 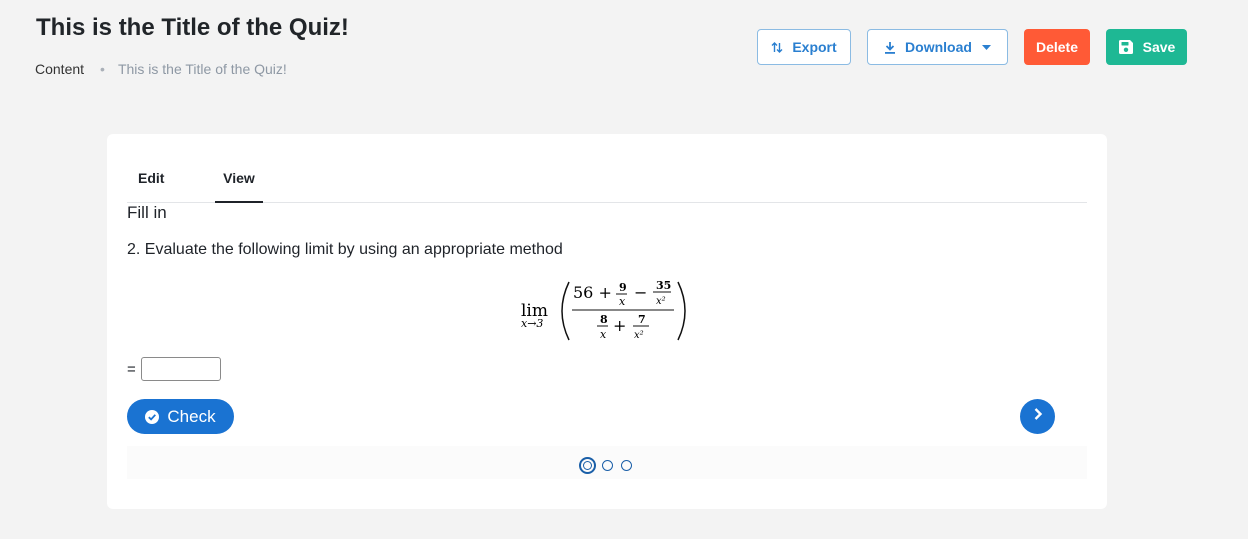 What do you see at coordinates (1126, 47) in the screenshot?
I see `floppy-disk-icon` at bounding box center [1126, 47].